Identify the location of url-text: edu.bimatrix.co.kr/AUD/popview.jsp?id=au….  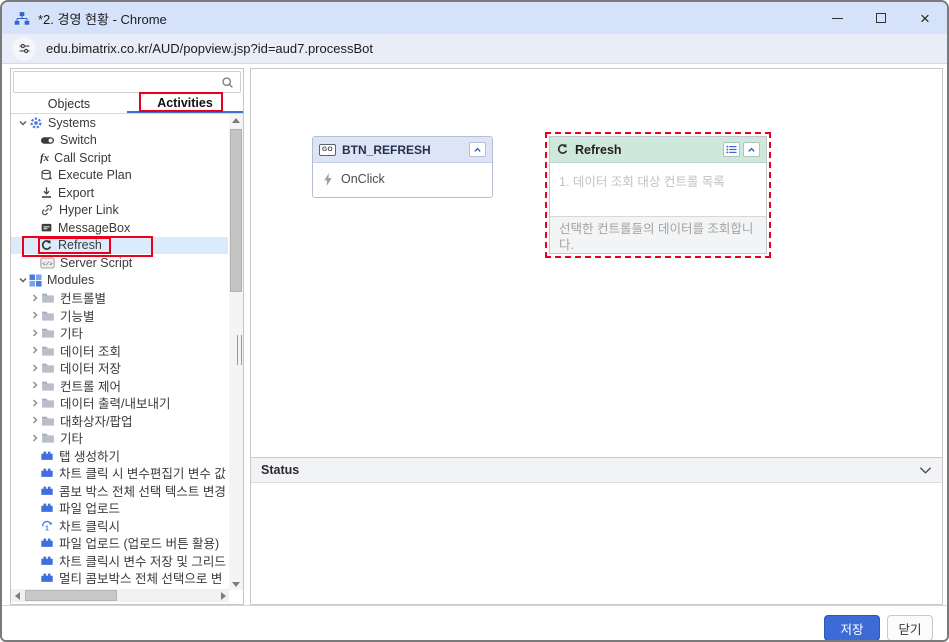
(209, 48).